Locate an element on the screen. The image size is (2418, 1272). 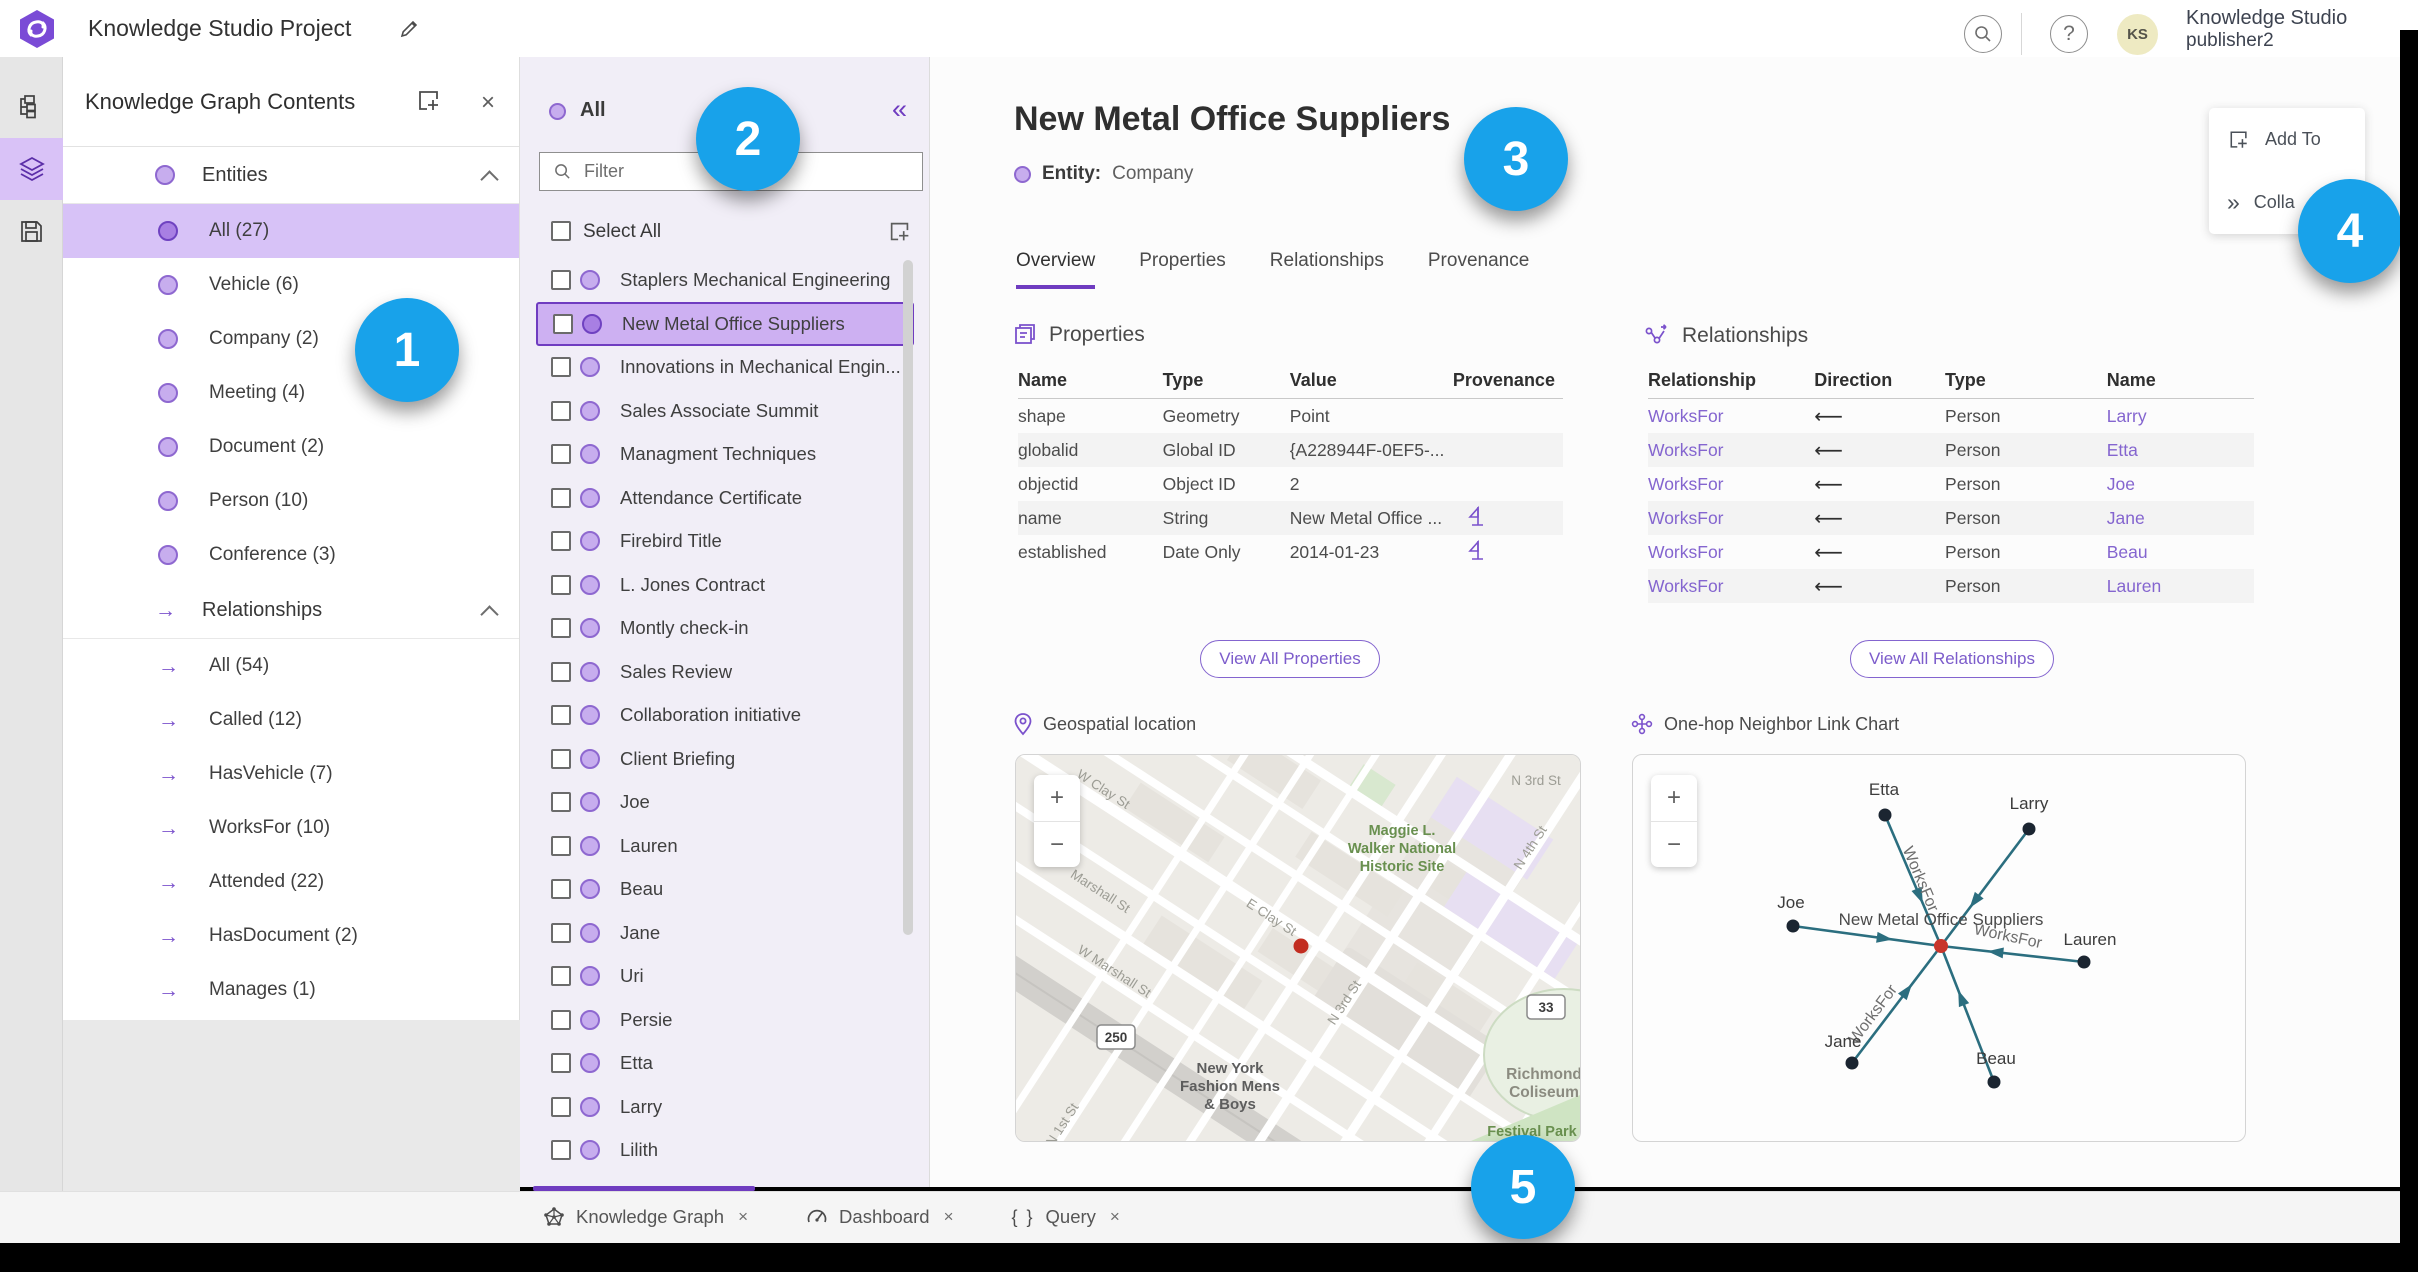
related-name-link: Beau is located at coordinates (2180, 552).